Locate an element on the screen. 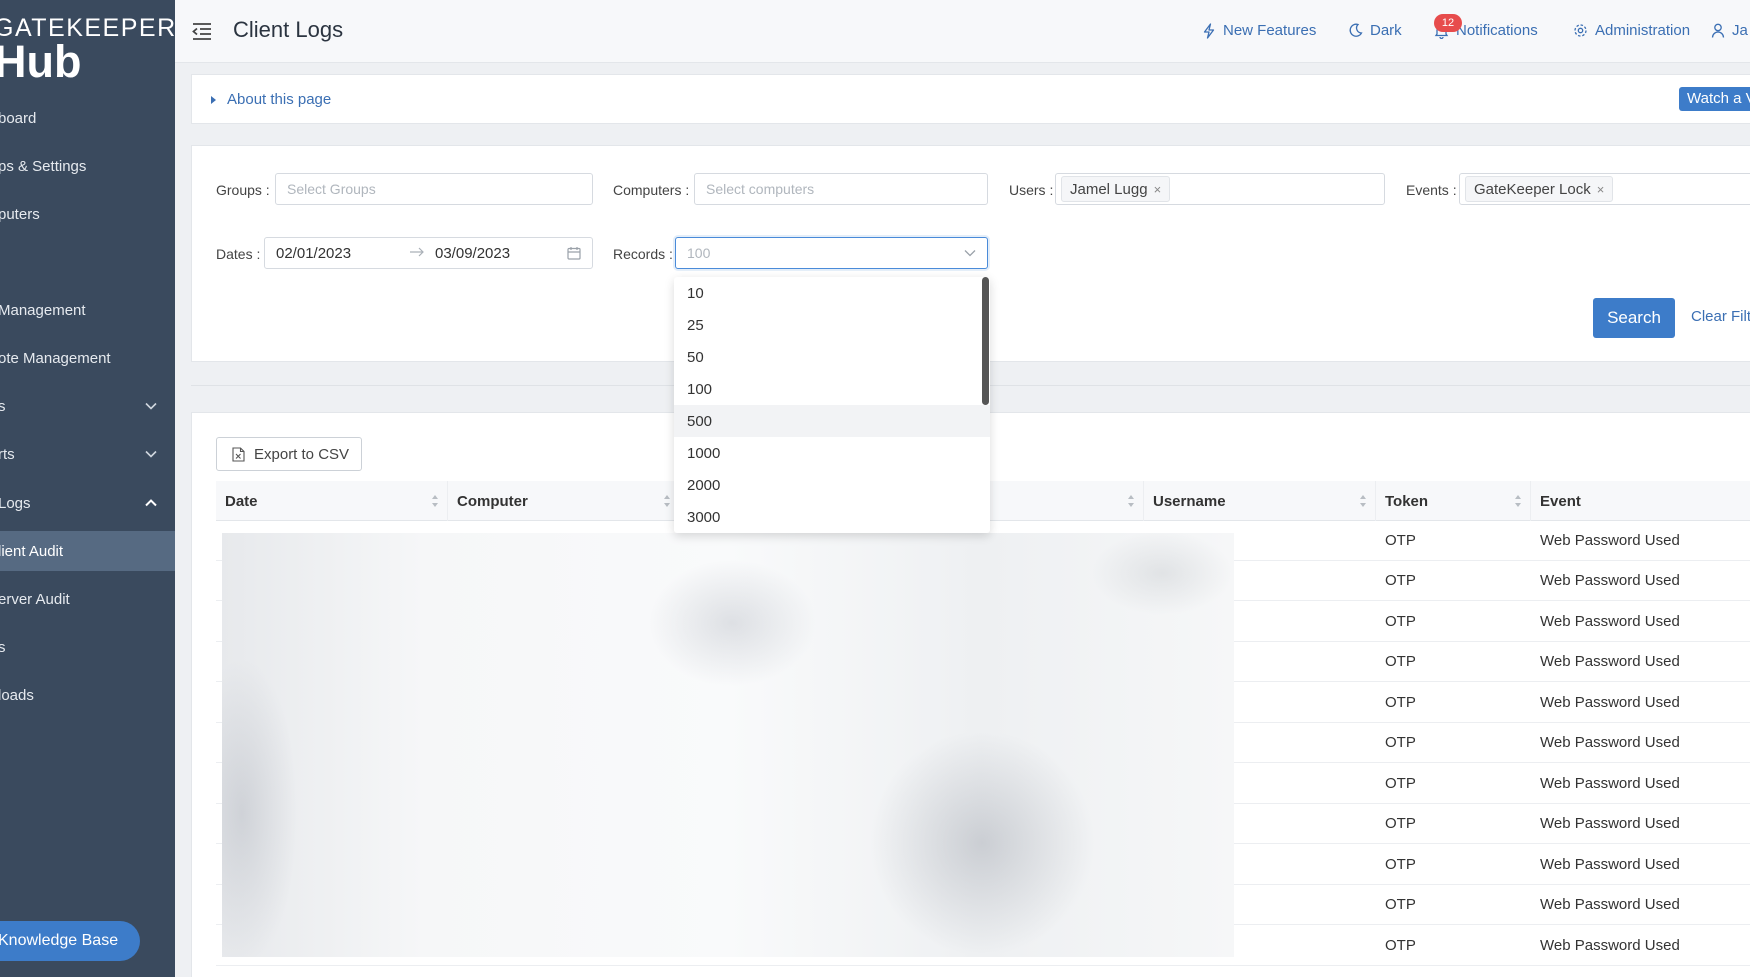  dark-mode-toggle: Dark is located at coordinates (1375, 30).